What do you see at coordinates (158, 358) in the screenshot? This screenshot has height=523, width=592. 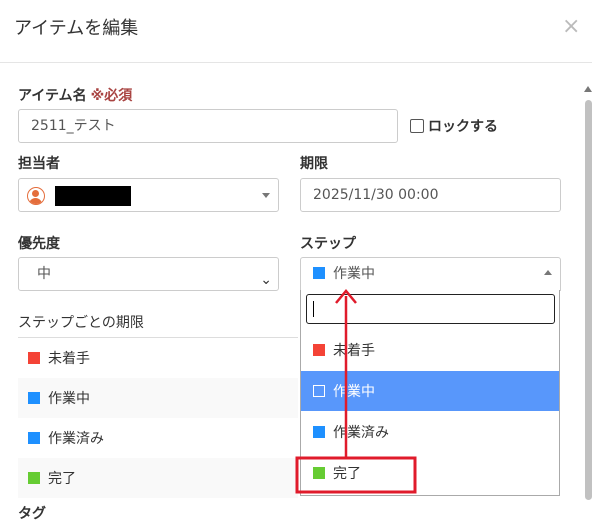 I see `table-row: 未着手` at bounding box center [158, 358].